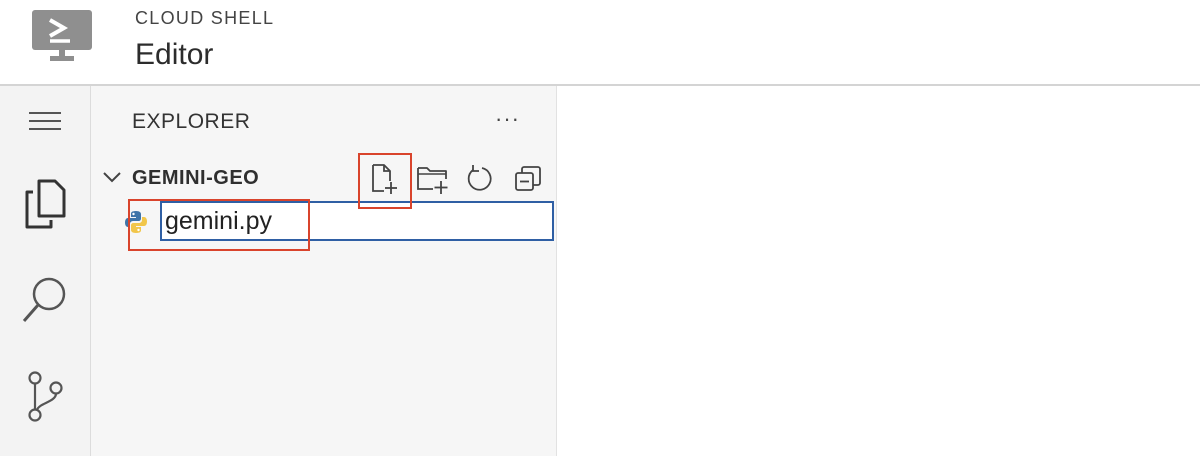 The width and height of the screenshot is (1200, 456). I want to click on new-folder-button, so click(433, 179).